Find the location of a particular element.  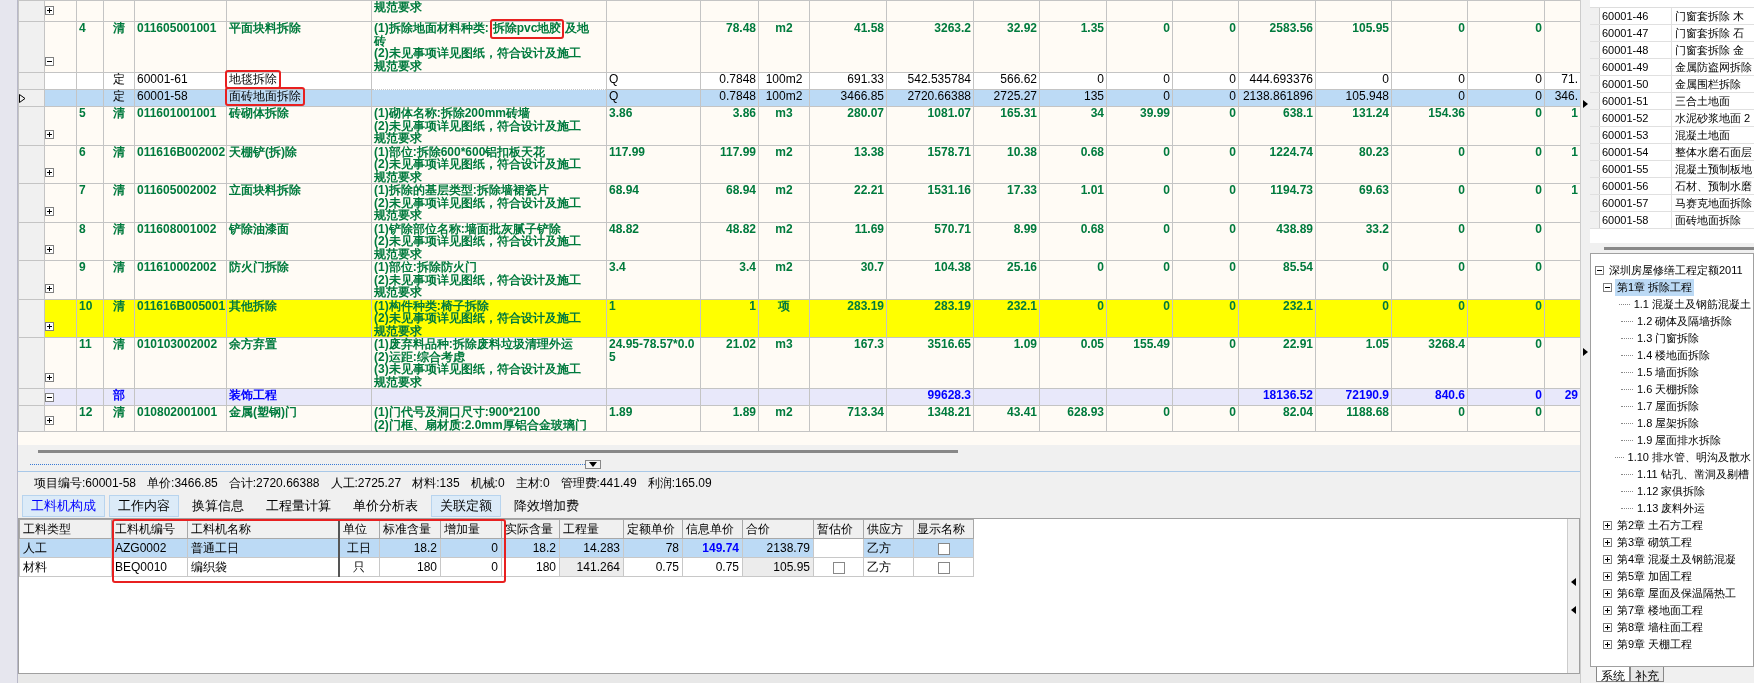

column-header: 信息单价 is located at coordinates (712, 529).